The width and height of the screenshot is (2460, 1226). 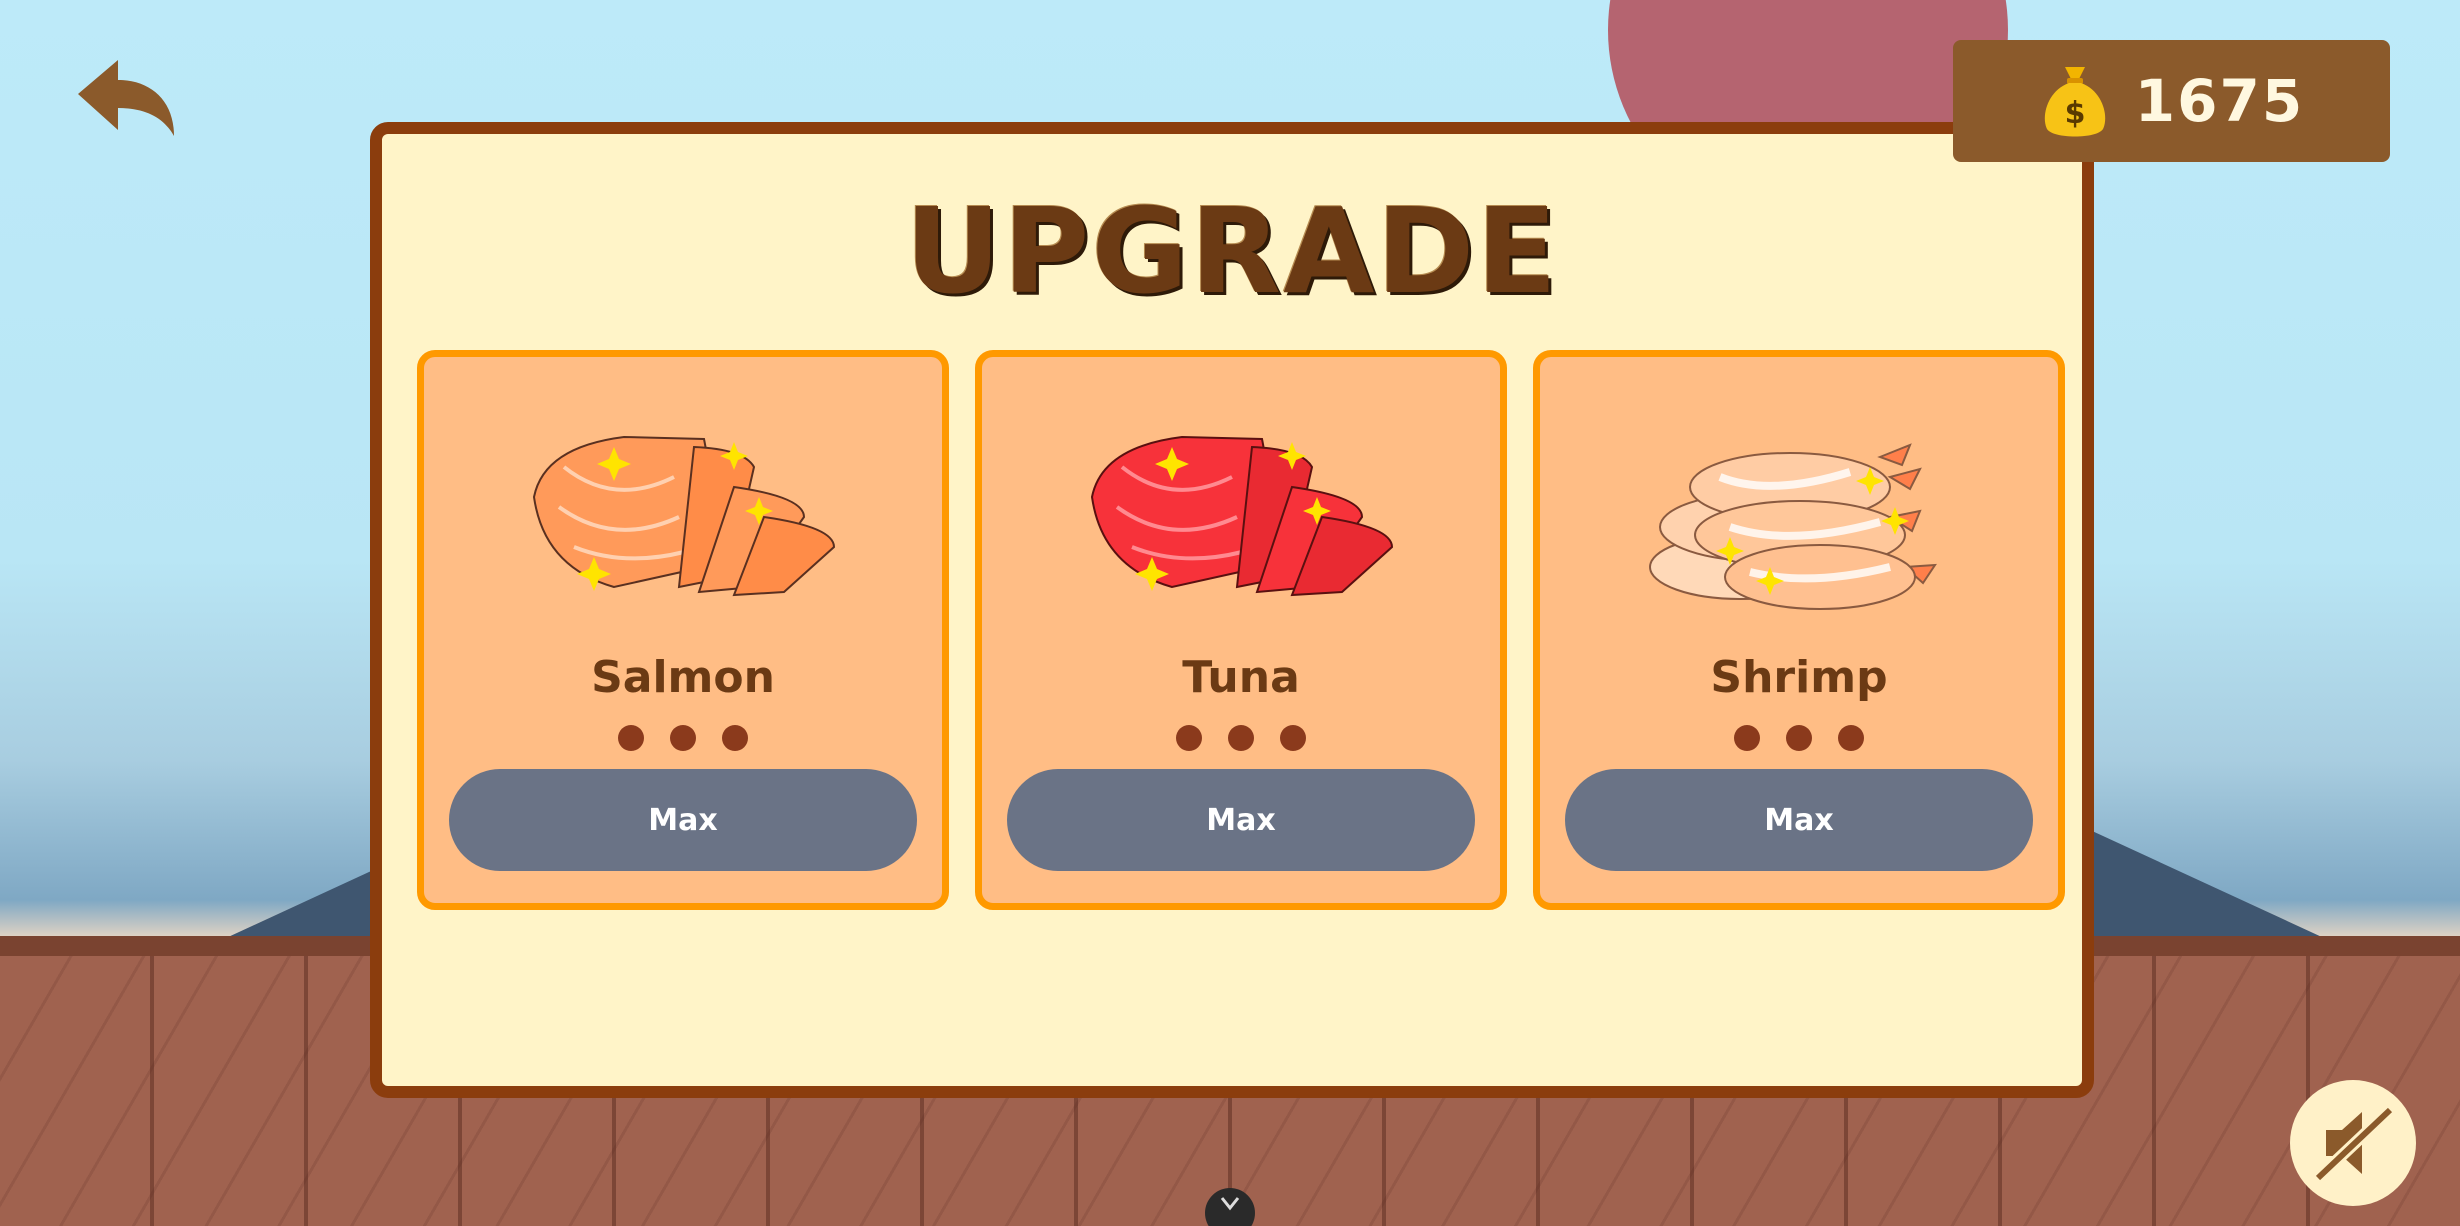 I want to click on coin-counter: $ 1675, so click(x=2171, y=101).